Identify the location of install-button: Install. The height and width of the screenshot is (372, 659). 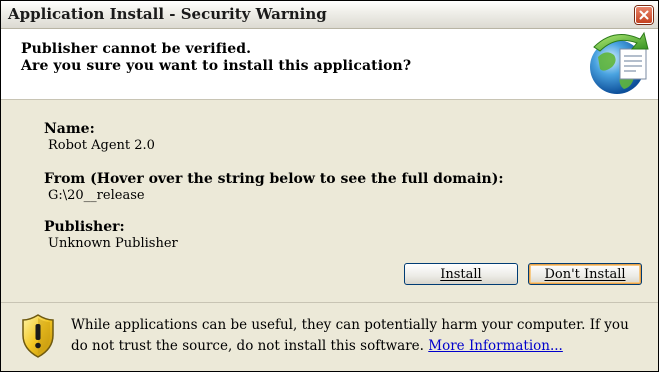
(461, 274).